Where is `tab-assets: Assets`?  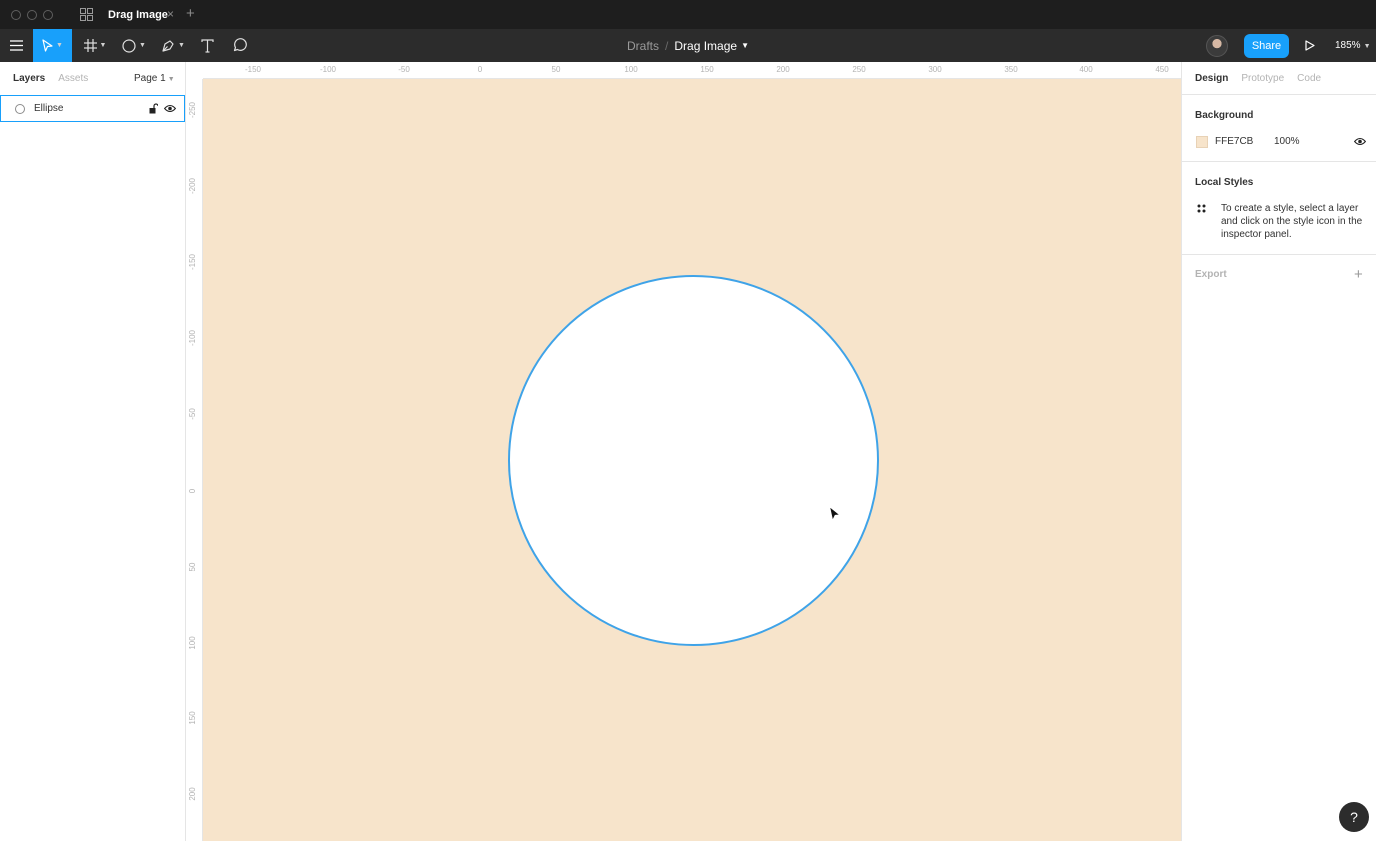 tab-assets: Assets is located at coordinates (73, 78).